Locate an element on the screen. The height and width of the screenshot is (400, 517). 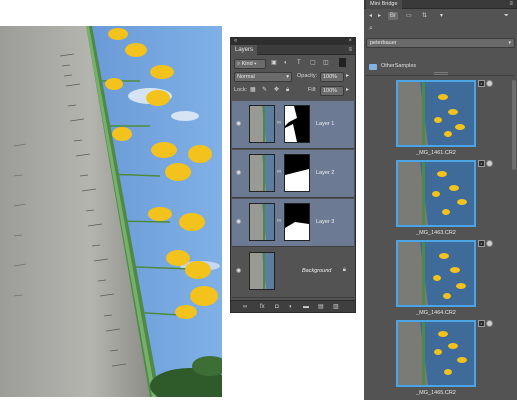
link-layers-icon: ∞ is located at coordinates (245, 307).